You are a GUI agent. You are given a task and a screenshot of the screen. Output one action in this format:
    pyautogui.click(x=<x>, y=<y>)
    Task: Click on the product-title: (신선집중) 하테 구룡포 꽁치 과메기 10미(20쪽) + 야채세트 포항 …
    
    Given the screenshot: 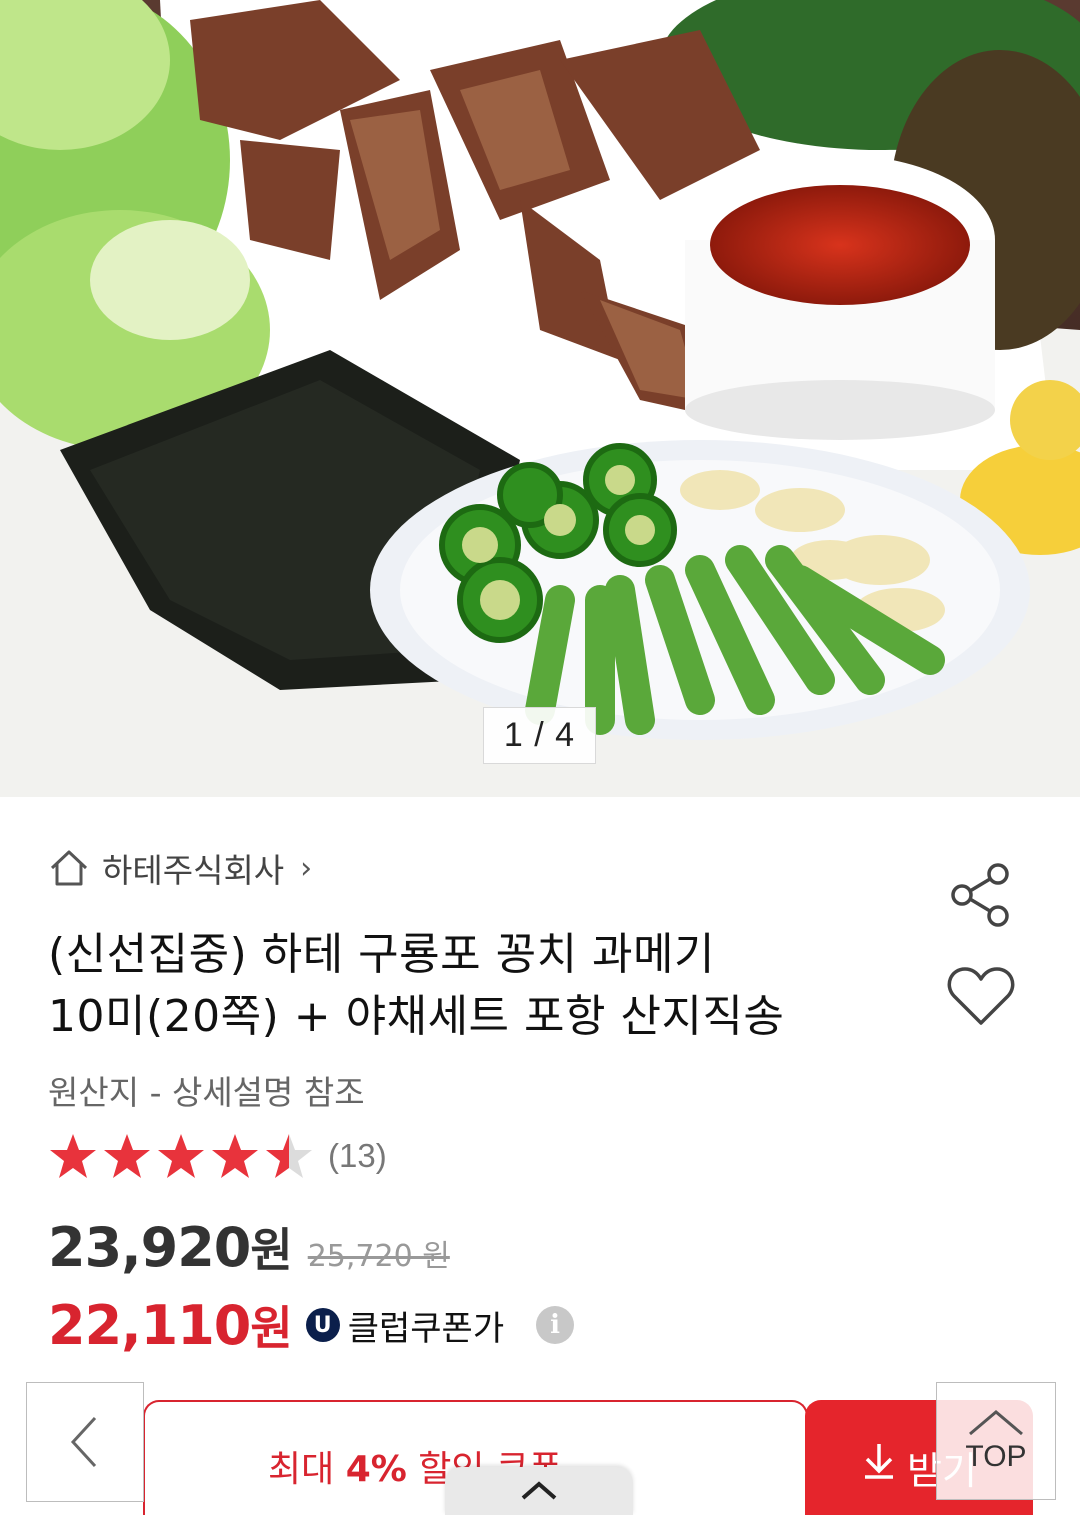 What is the action you would take?
    pyautogui.click(x=478, y=986)
    